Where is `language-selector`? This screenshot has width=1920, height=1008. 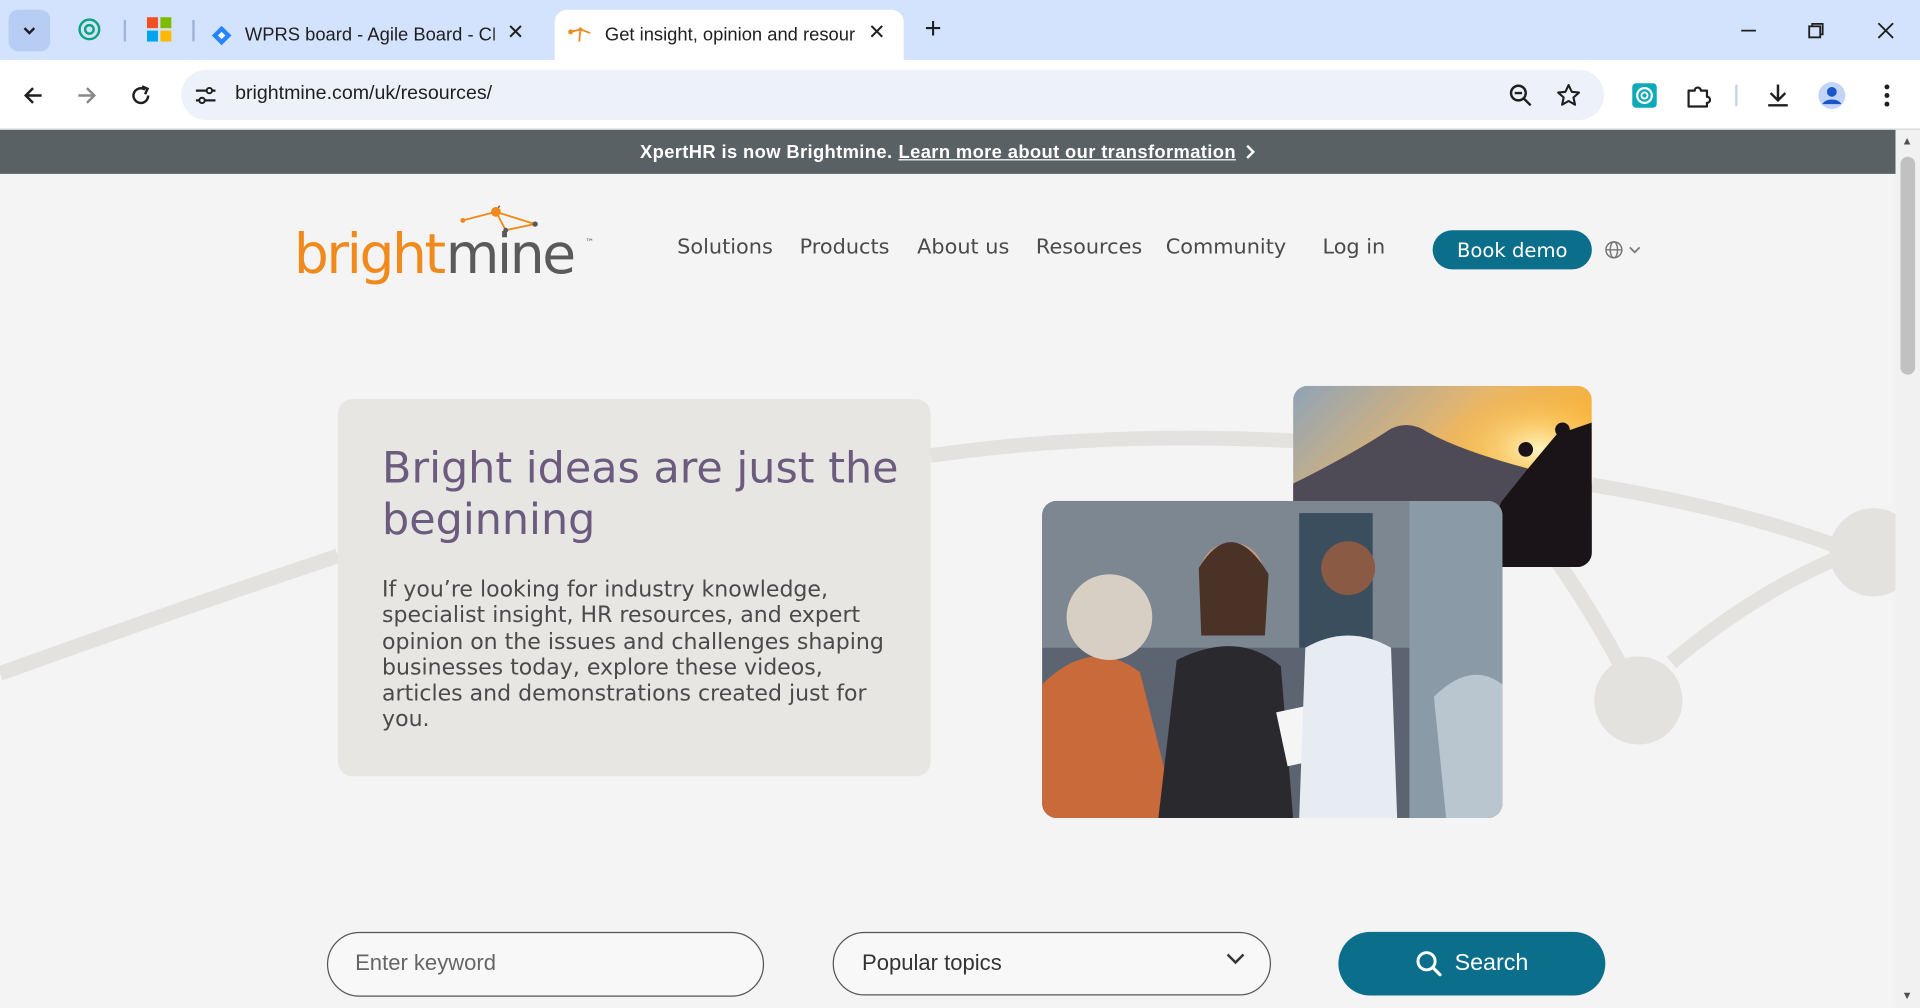 language-selector is located at coordinates (1626, 250).